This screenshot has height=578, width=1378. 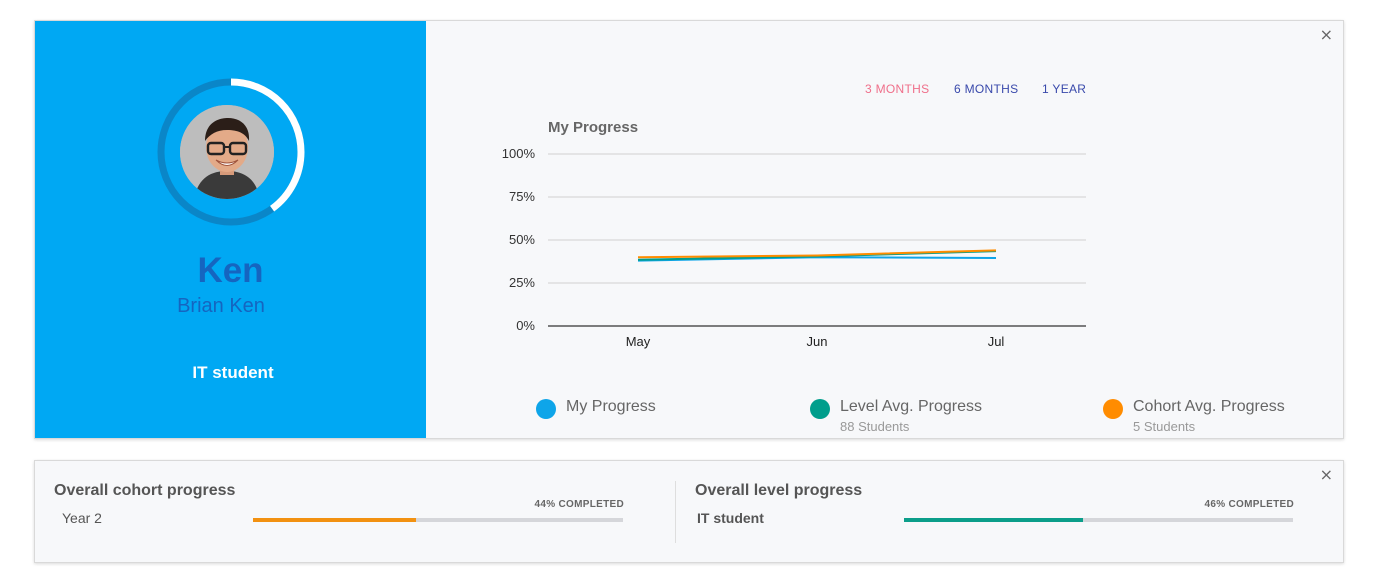 What do you see at coordinates (221, 306) in the screenshot?
I see `profile-fullname: Brian Ken` at bounding box center [221, 306].